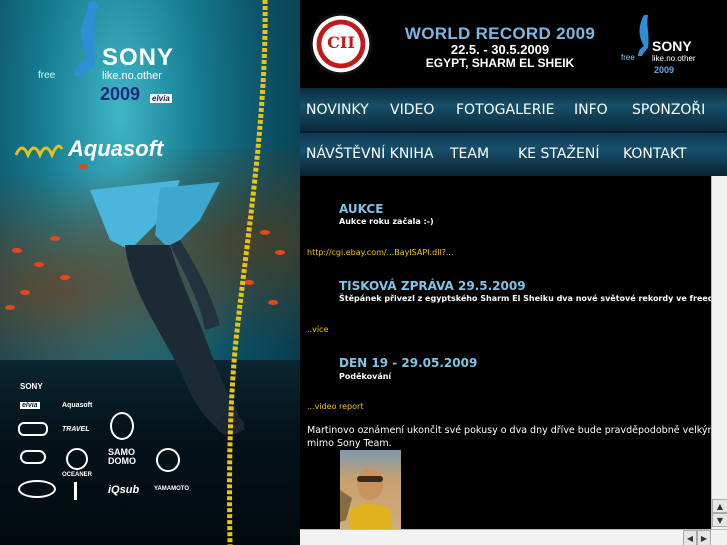 This screenshot has height=545, width=727. What do you see at coordinates (337, 110) in the screenshot?
I see `nav-novinky: NOVINKY` at bounding box center [337, 110].